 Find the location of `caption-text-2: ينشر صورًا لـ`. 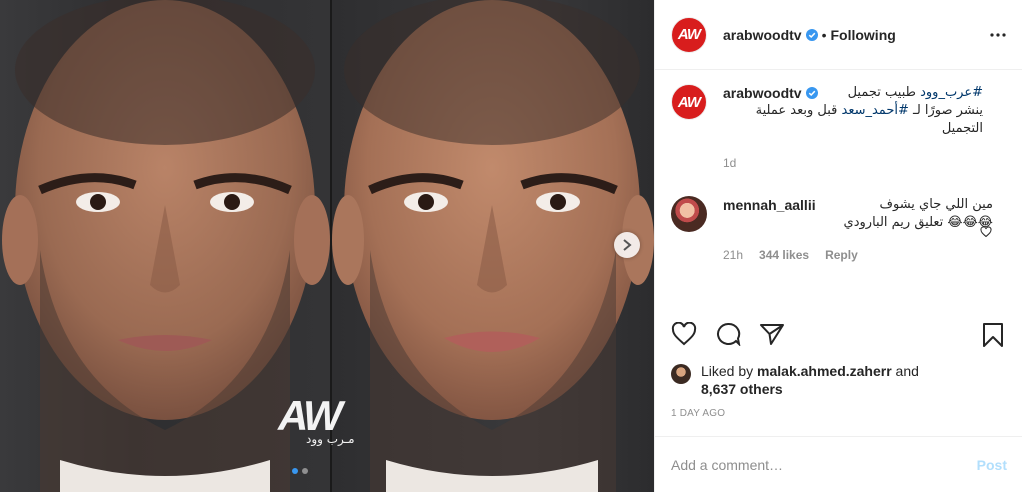

caption-text-2: ينشر صورًا لـ is located at coordinates (945, 110).